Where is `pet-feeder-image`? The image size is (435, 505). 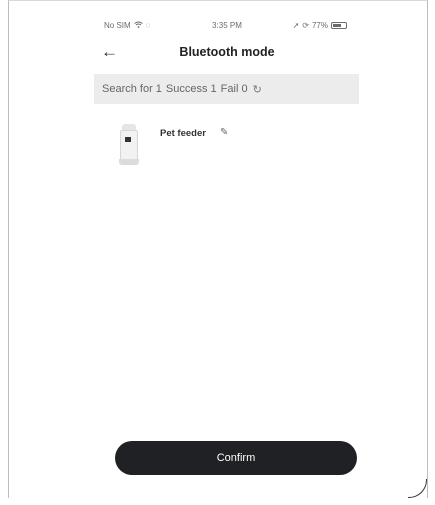 pet-feeder-image is located at coordinates (129, 145).